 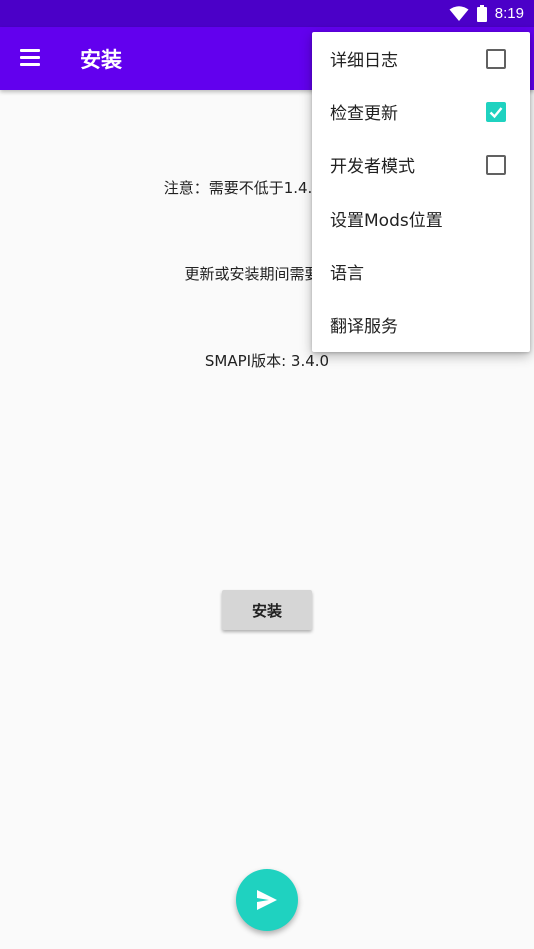 I want to click on menu-item-language: 语言, so click(x=421, y=271).